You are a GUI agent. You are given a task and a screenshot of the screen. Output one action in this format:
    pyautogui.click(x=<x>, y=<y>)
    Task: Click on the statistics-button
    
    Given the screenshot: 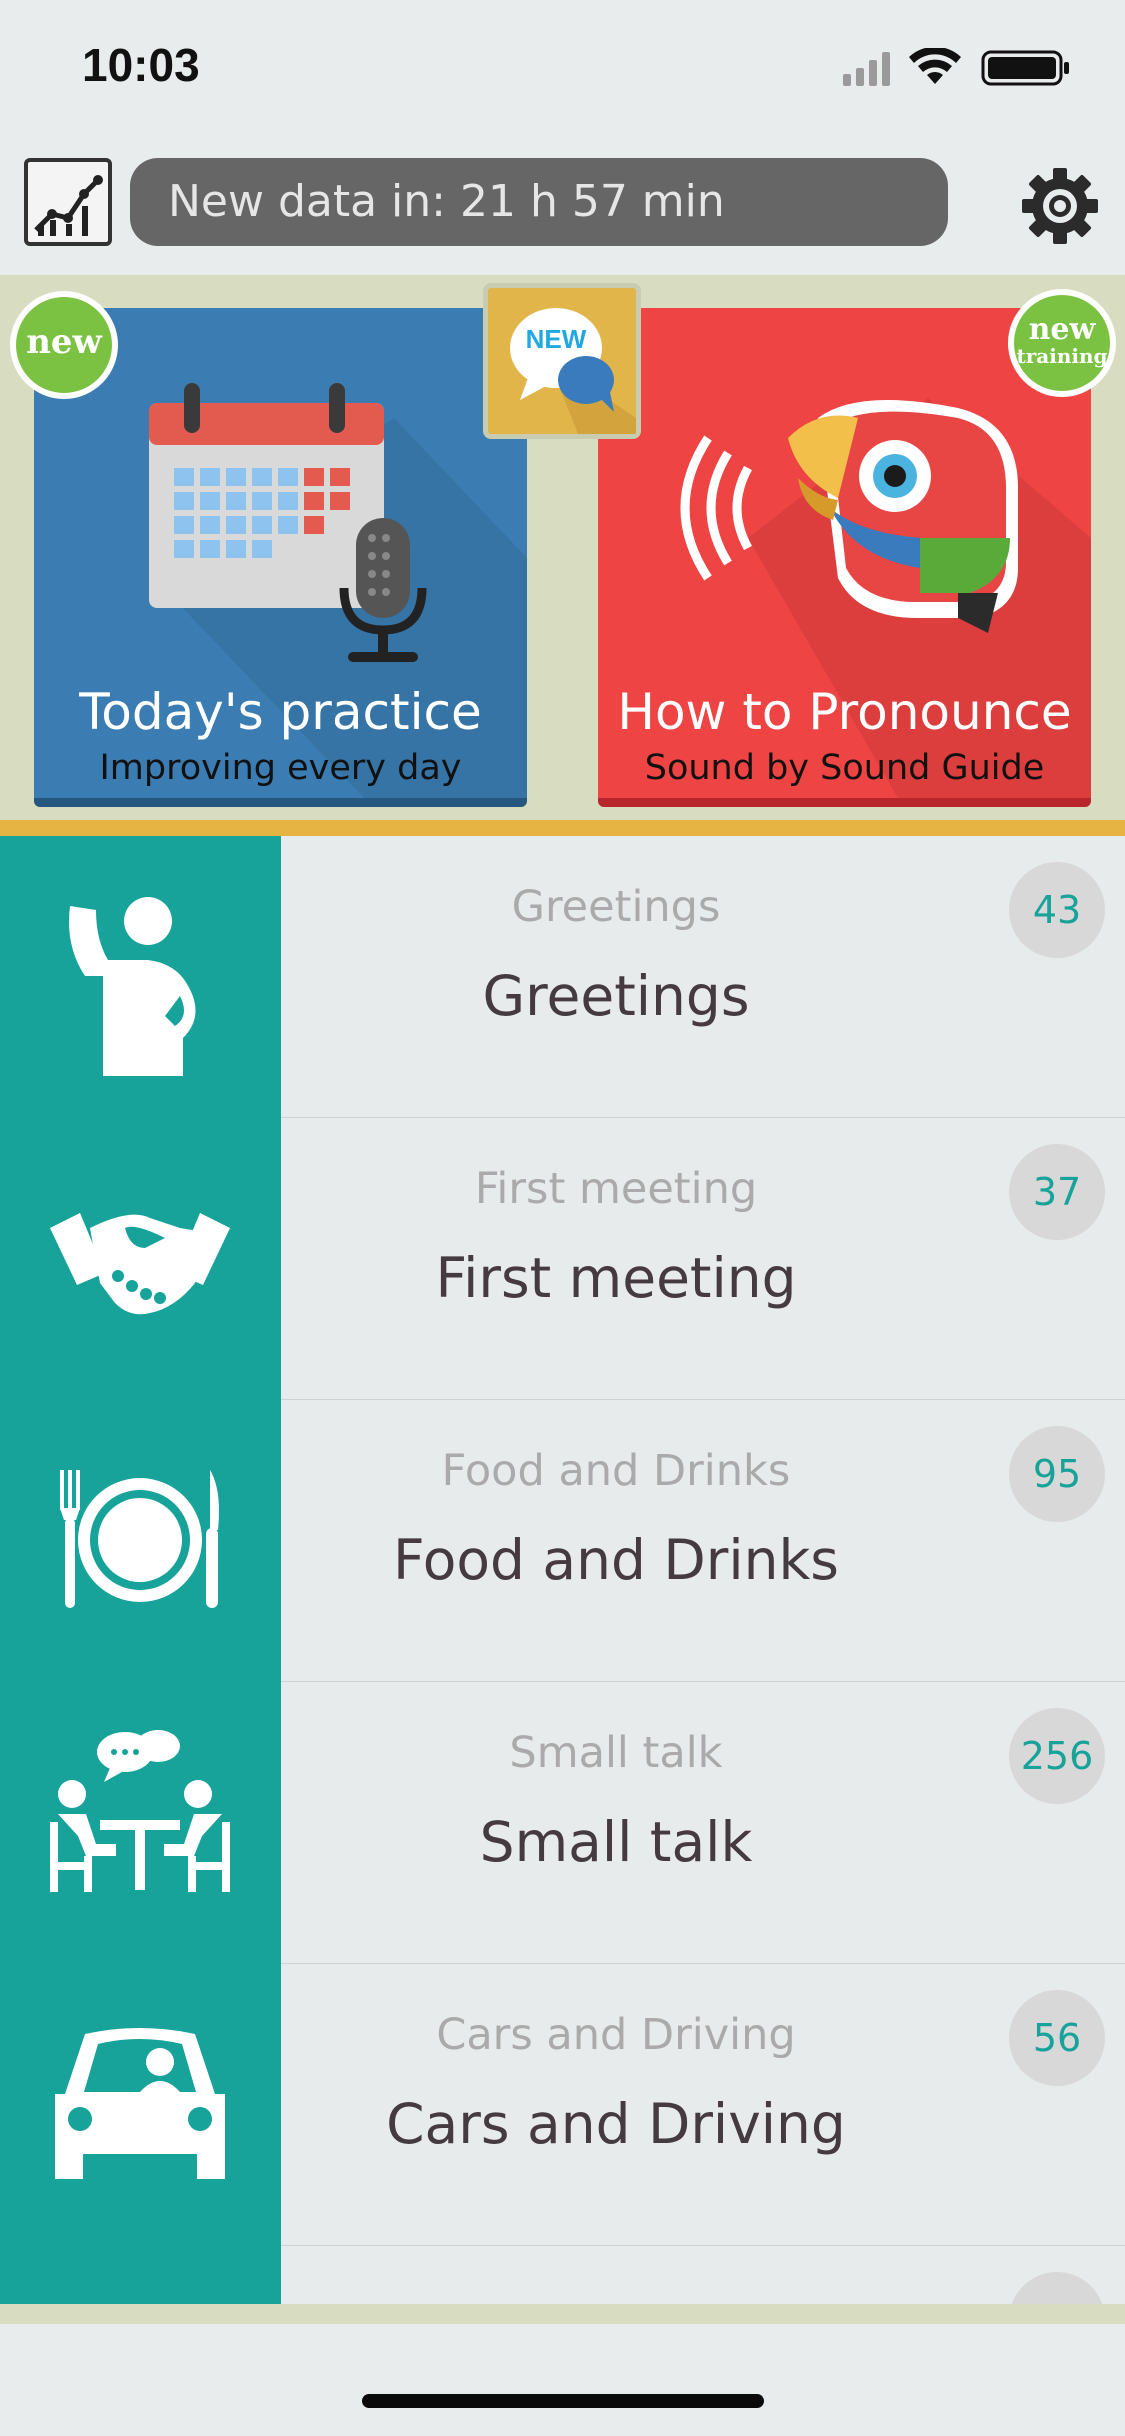 What is the action you would take?
    pyautogui.click(x=68, y=202)
    